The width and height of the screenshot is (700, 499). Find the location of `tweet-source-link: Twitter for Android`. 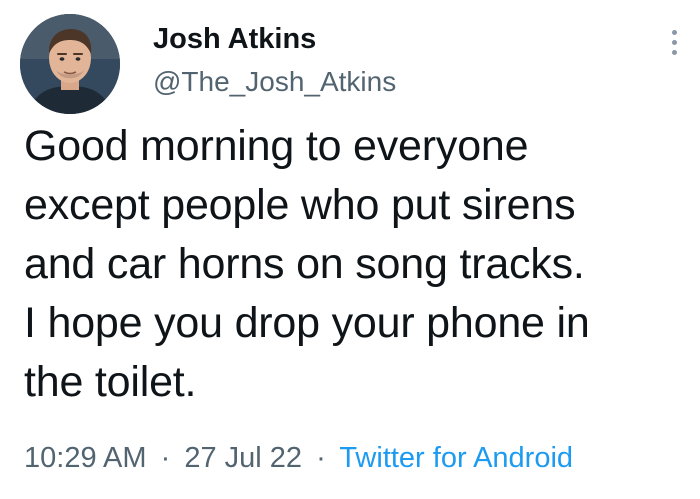

tweet-source-link: Twitter for Android is located at coordinates (456, 458).